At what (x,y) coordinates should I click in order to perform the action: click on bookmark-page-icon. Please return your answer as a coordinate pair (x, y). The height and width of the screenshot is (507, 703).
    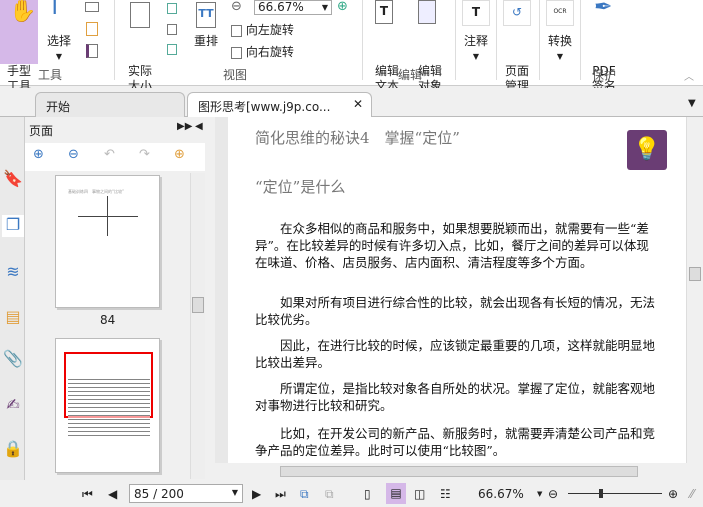
    Looking at the image, I should click on (92, 51).